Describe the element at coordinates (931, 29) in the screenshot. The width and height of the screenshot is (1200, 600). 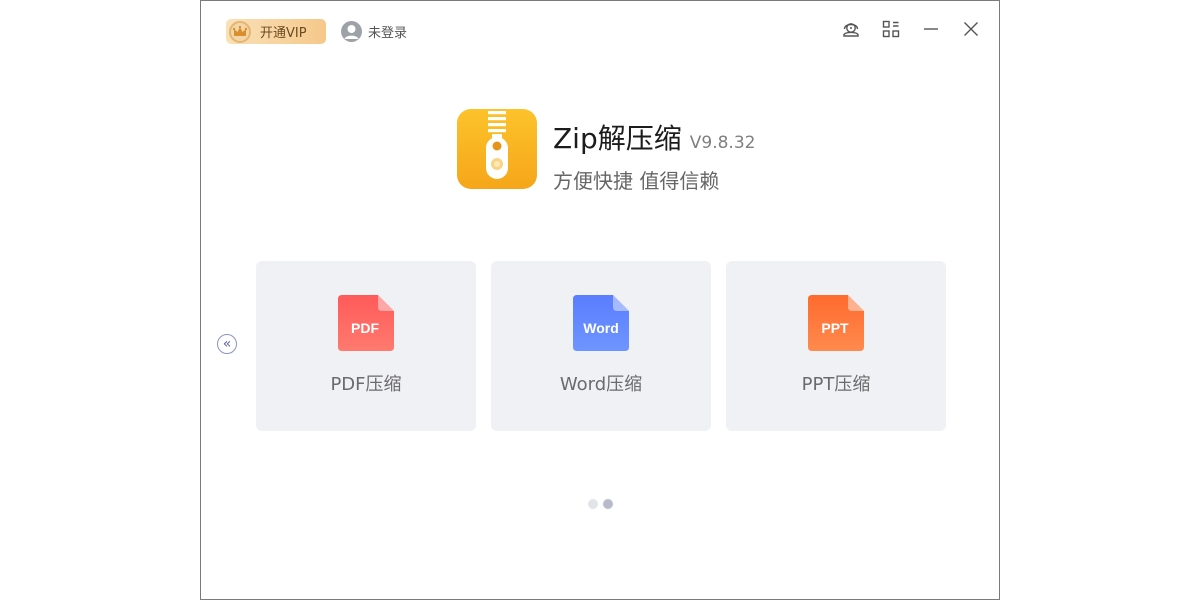
I see `minimize-icon` at that location.